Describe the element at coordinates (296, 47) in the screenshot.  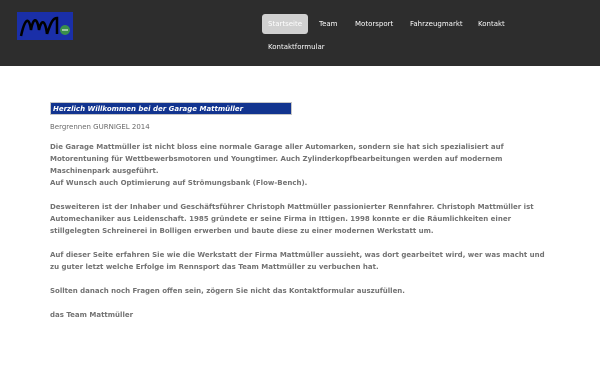
I see `nav-kontaktformular: Kontaktformular` at that location.